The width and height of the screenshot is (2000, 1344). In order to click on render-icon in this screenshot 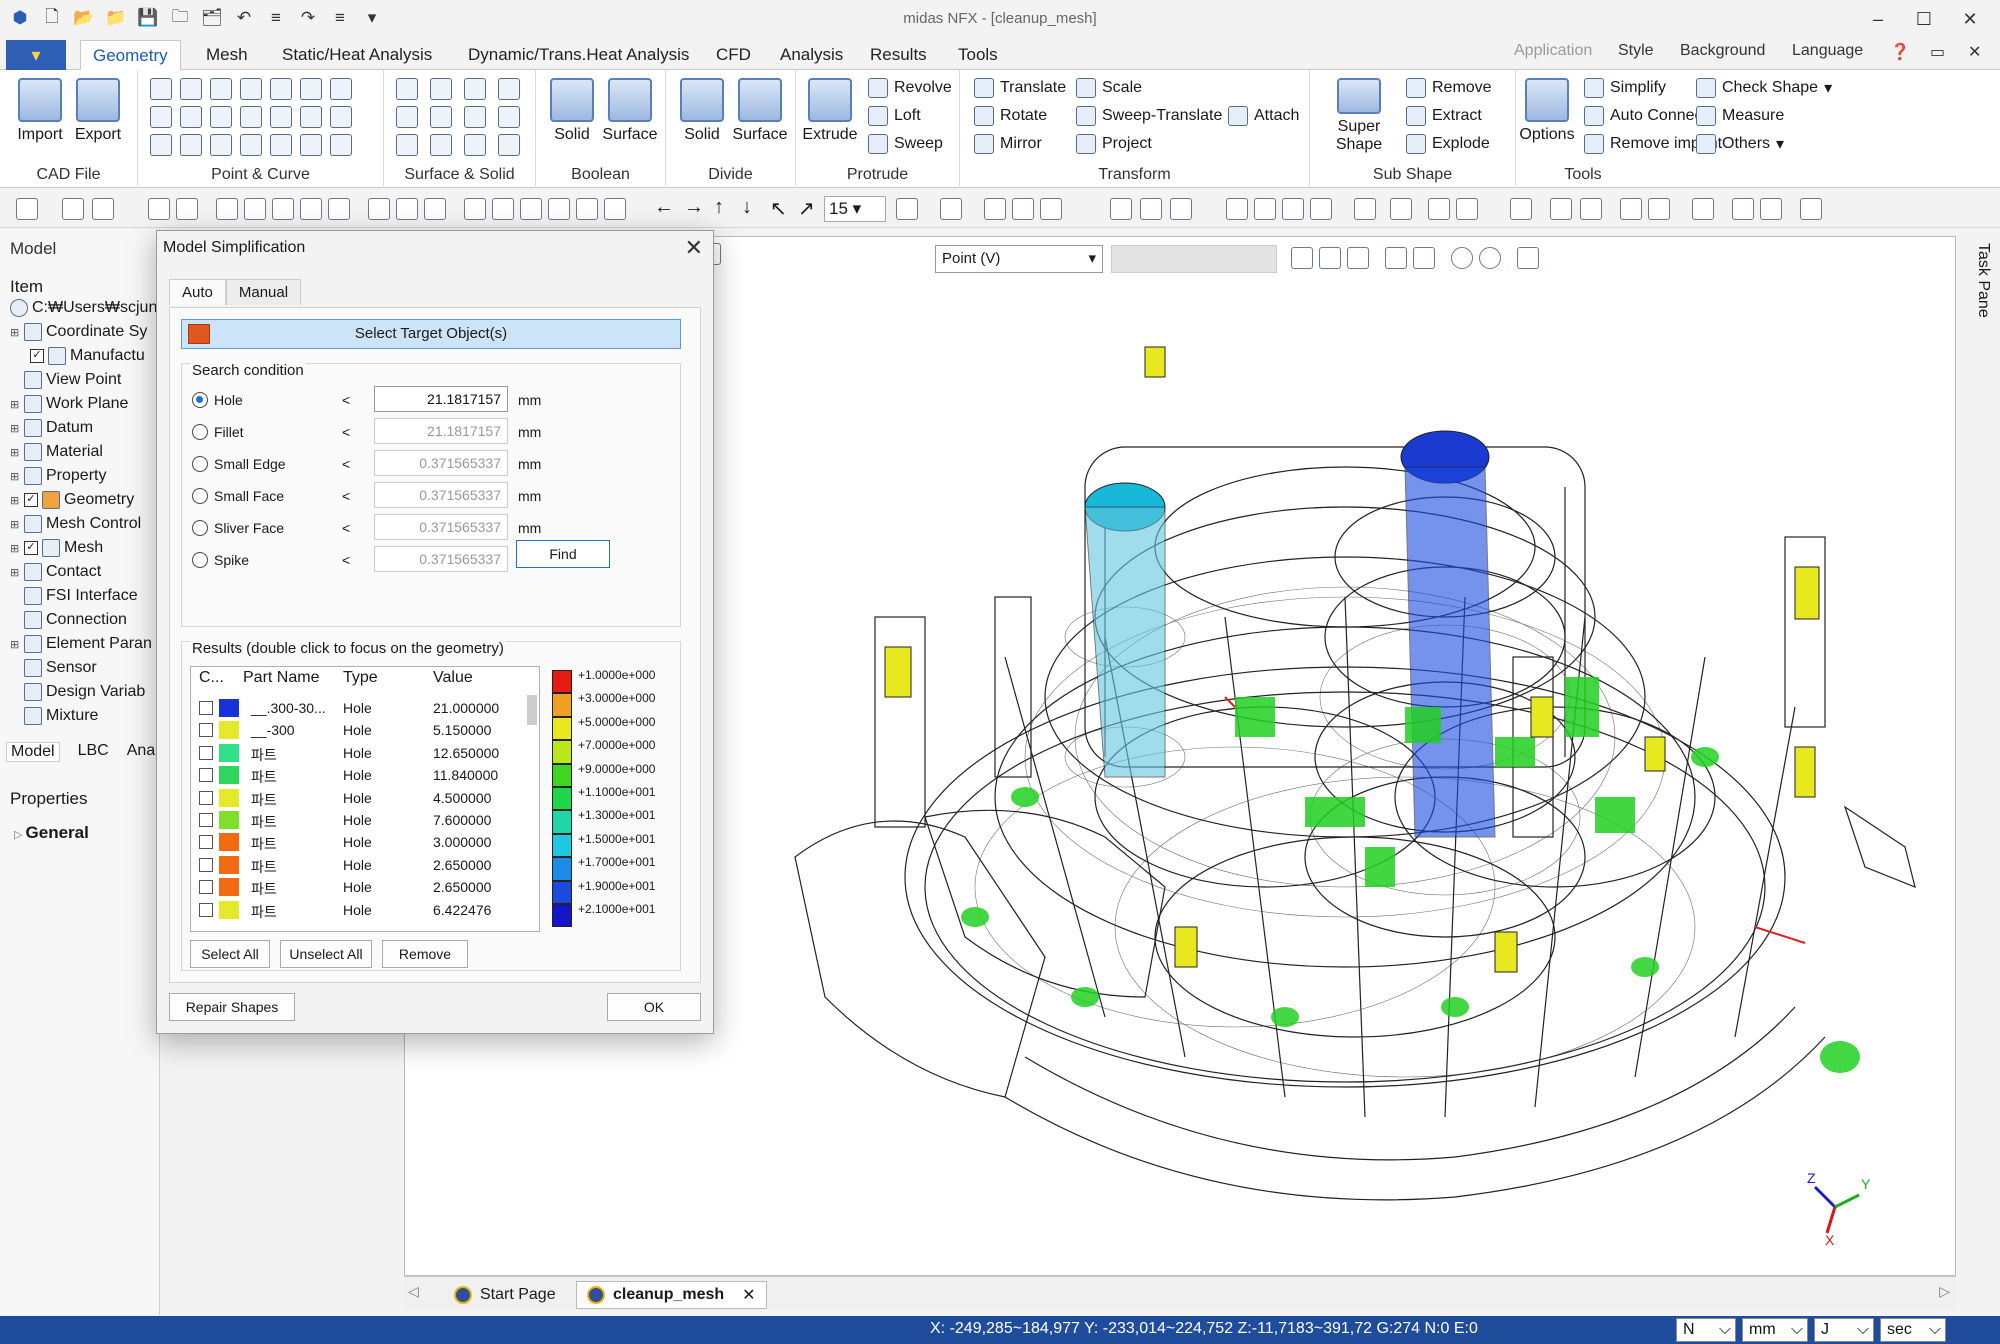, I will do `click(1467, 209)`.